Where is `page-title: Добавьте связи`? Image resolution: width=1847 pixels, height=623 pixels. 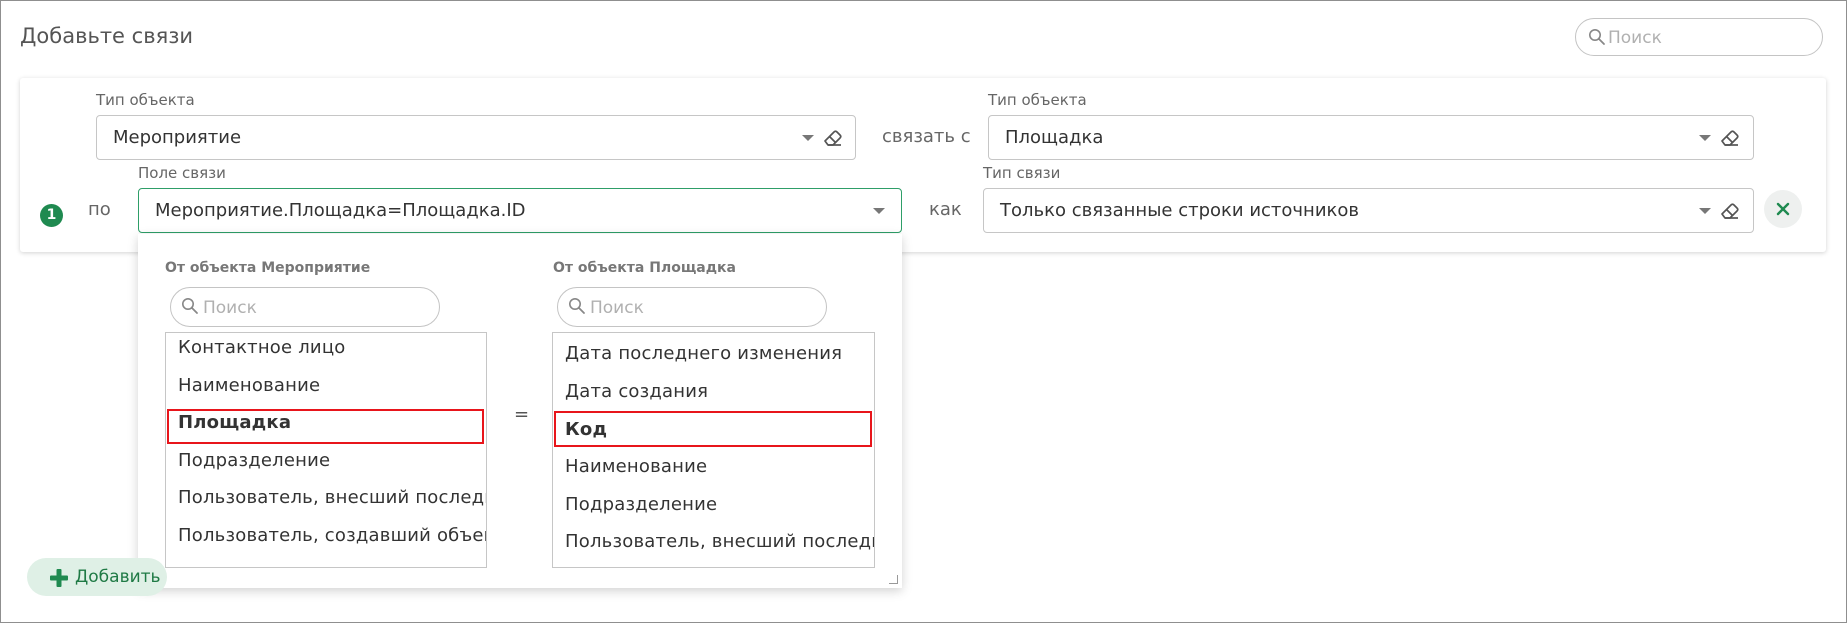 page-title: Добавьте связи is located at coordinates (107, 36).